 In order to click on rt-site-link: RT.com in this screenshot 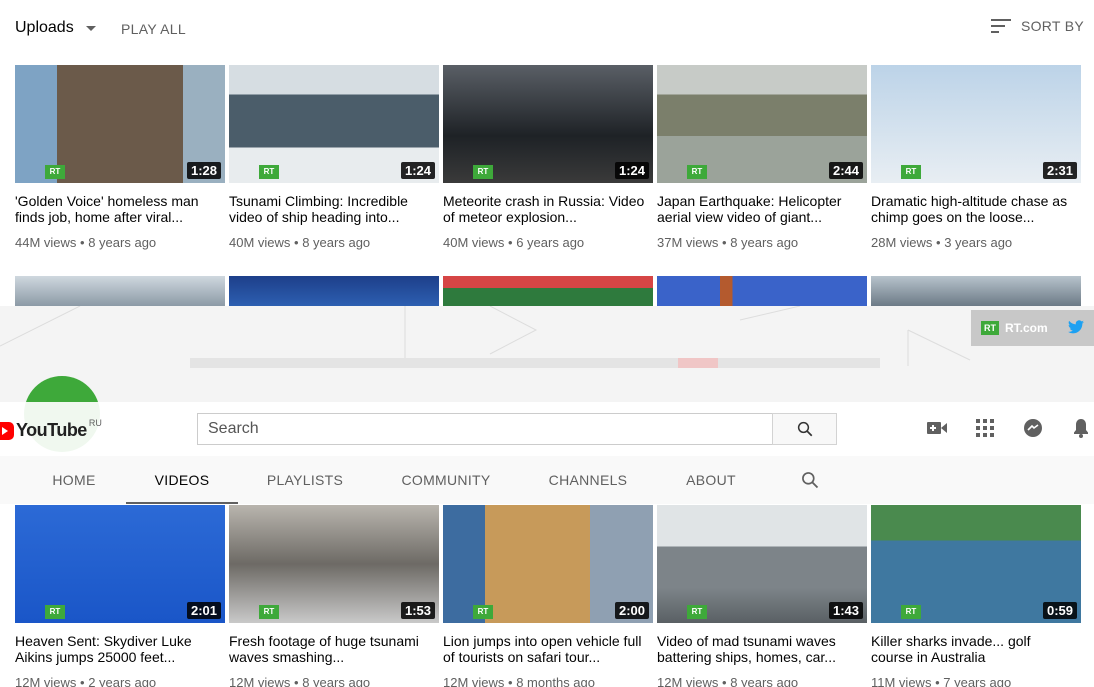, I will do `click(1026, 328)`.